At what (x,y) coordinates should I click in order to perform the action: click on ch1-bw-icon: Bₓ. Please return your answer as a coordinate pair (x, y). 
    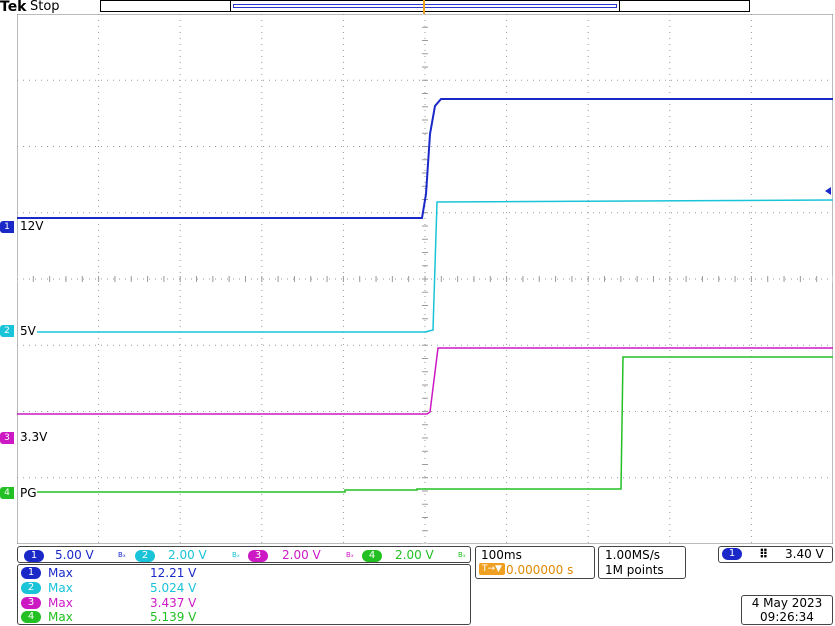
    Looking at the image, I should click on (122, 555).